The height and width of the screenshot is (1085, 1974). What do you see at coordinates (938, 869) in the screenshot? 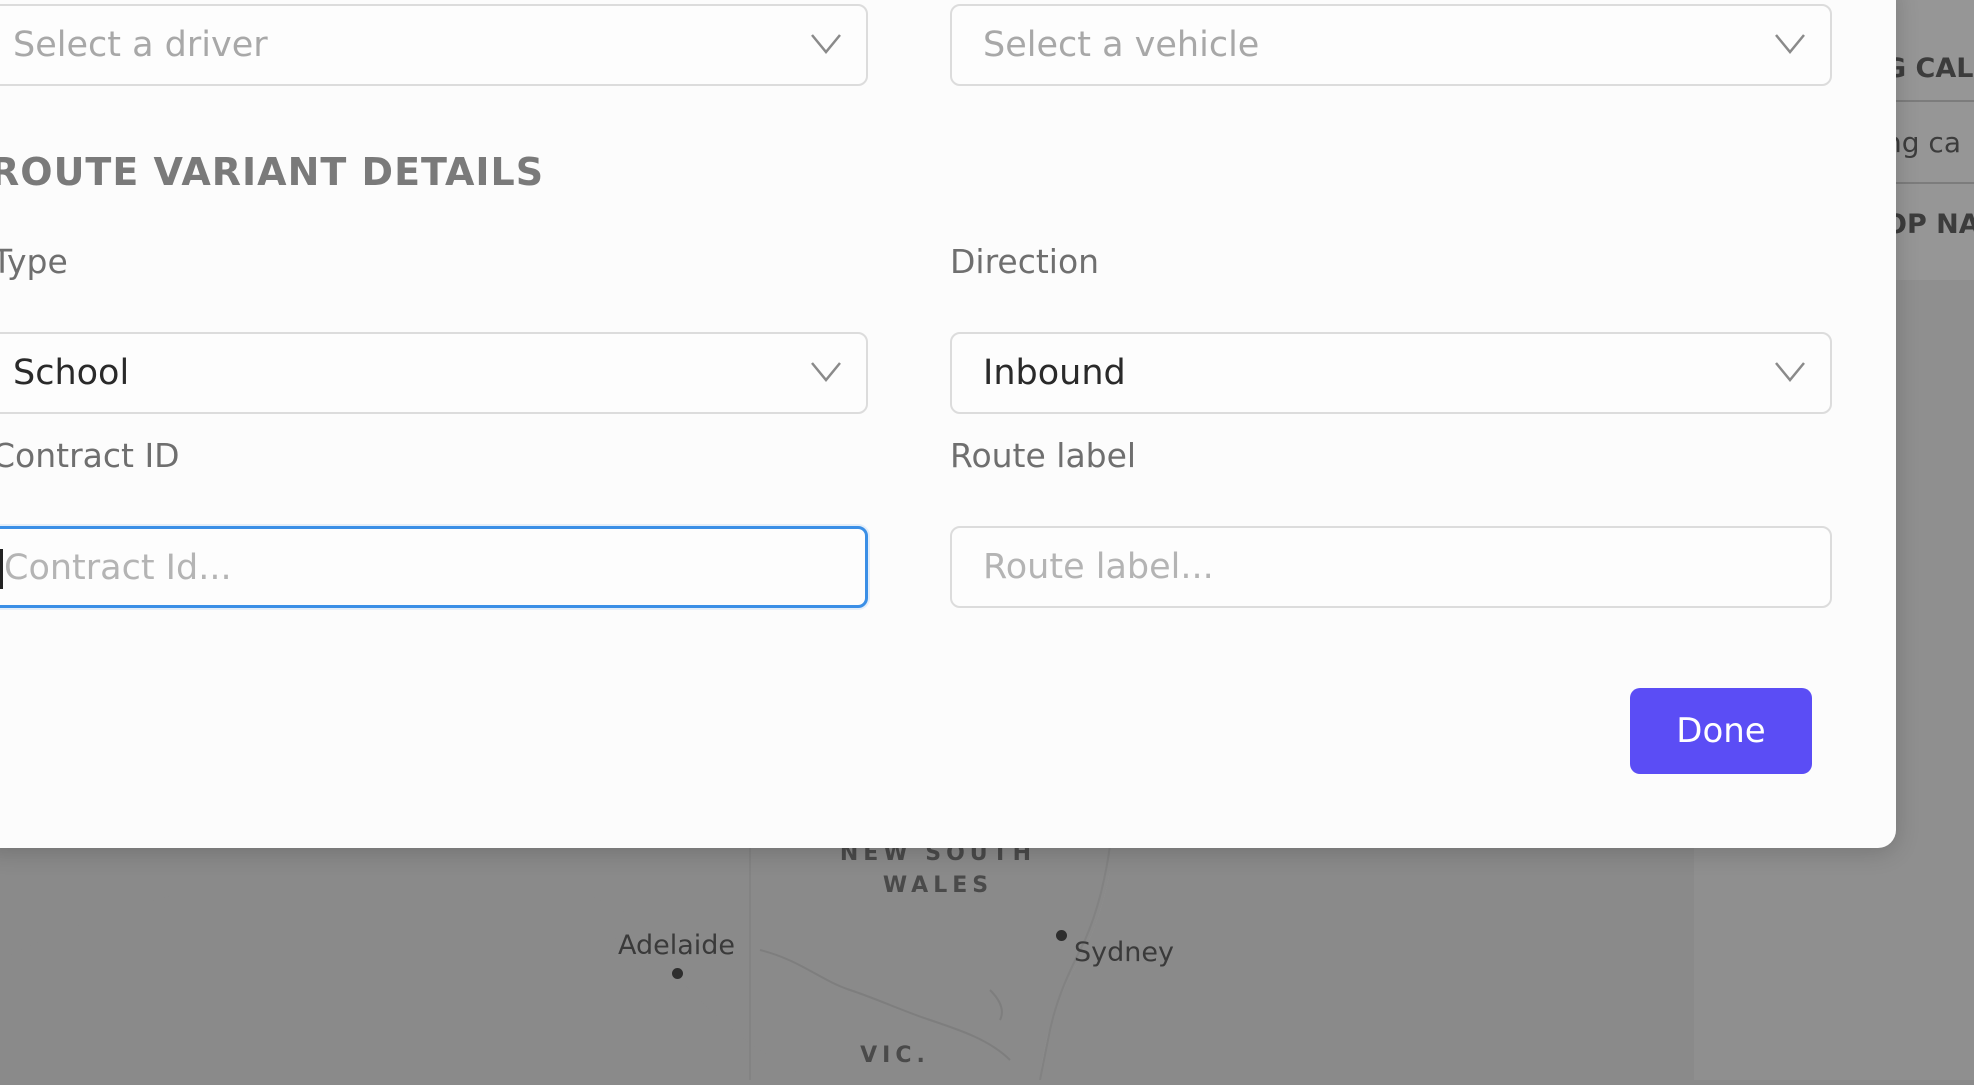
I see `map-region-text: NEW SOUTH WALES` at bounding box center [938, 869].